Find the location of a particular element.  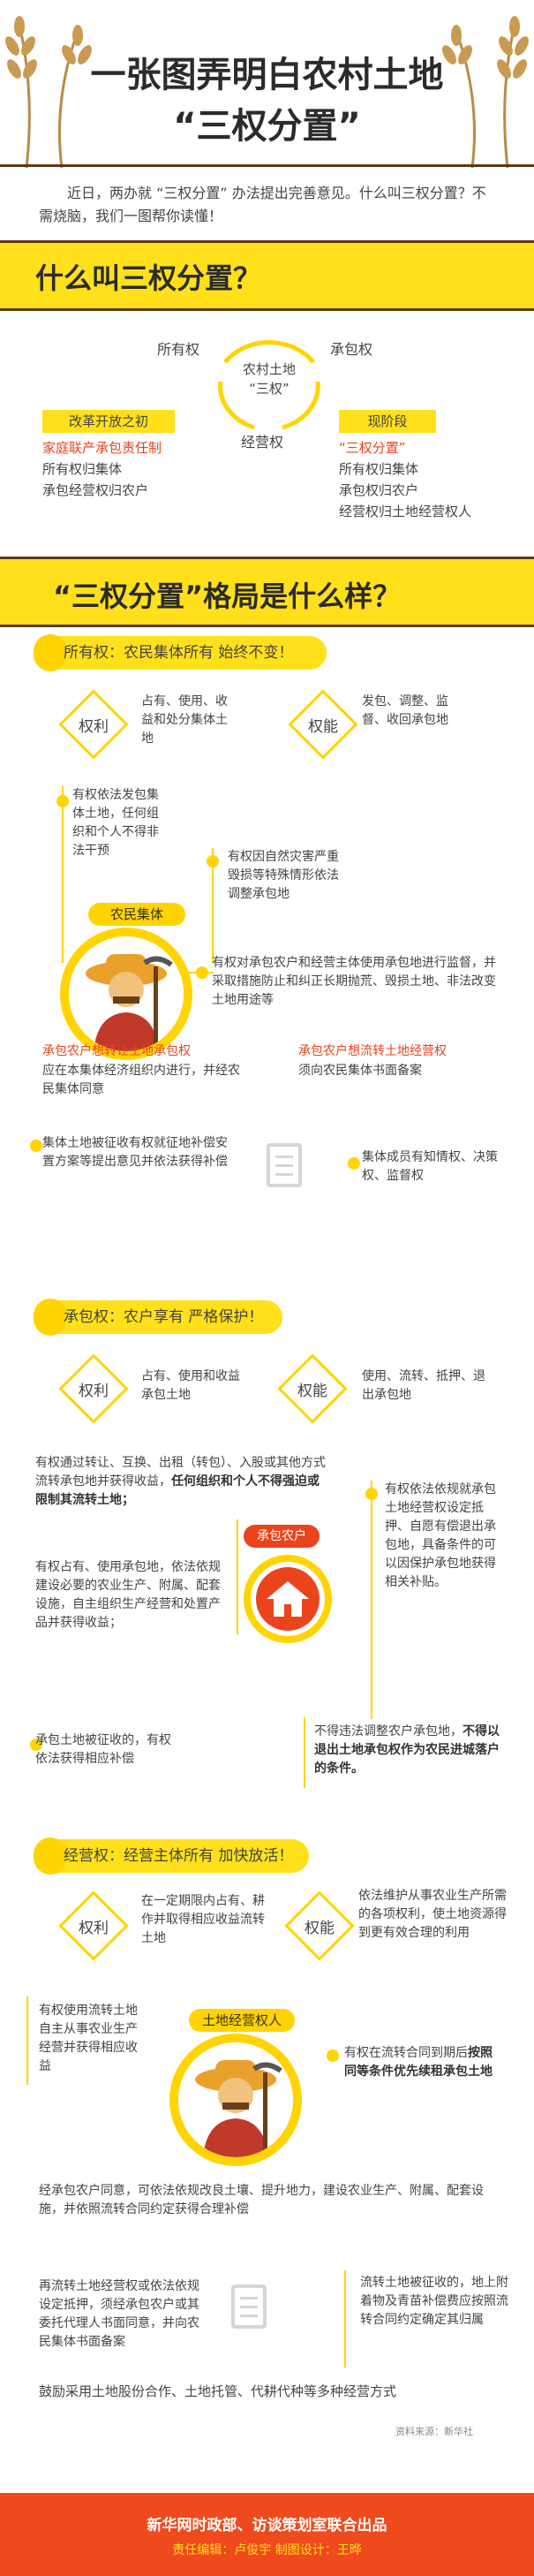

reform-title: 改革开放之初 is located at coordinates (108, 422).